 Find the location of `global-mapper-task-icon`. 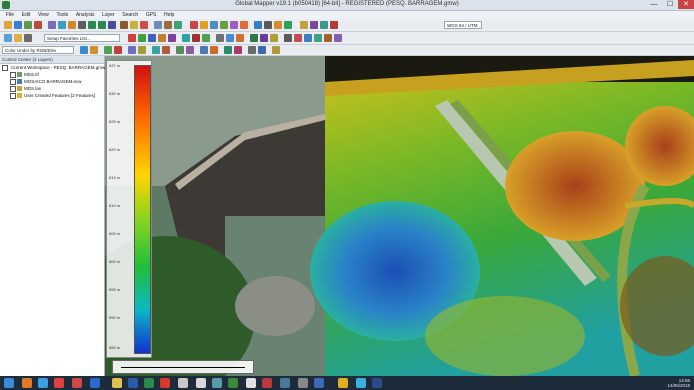

global-mapper-task-icon is located at coordinates (233, 383).